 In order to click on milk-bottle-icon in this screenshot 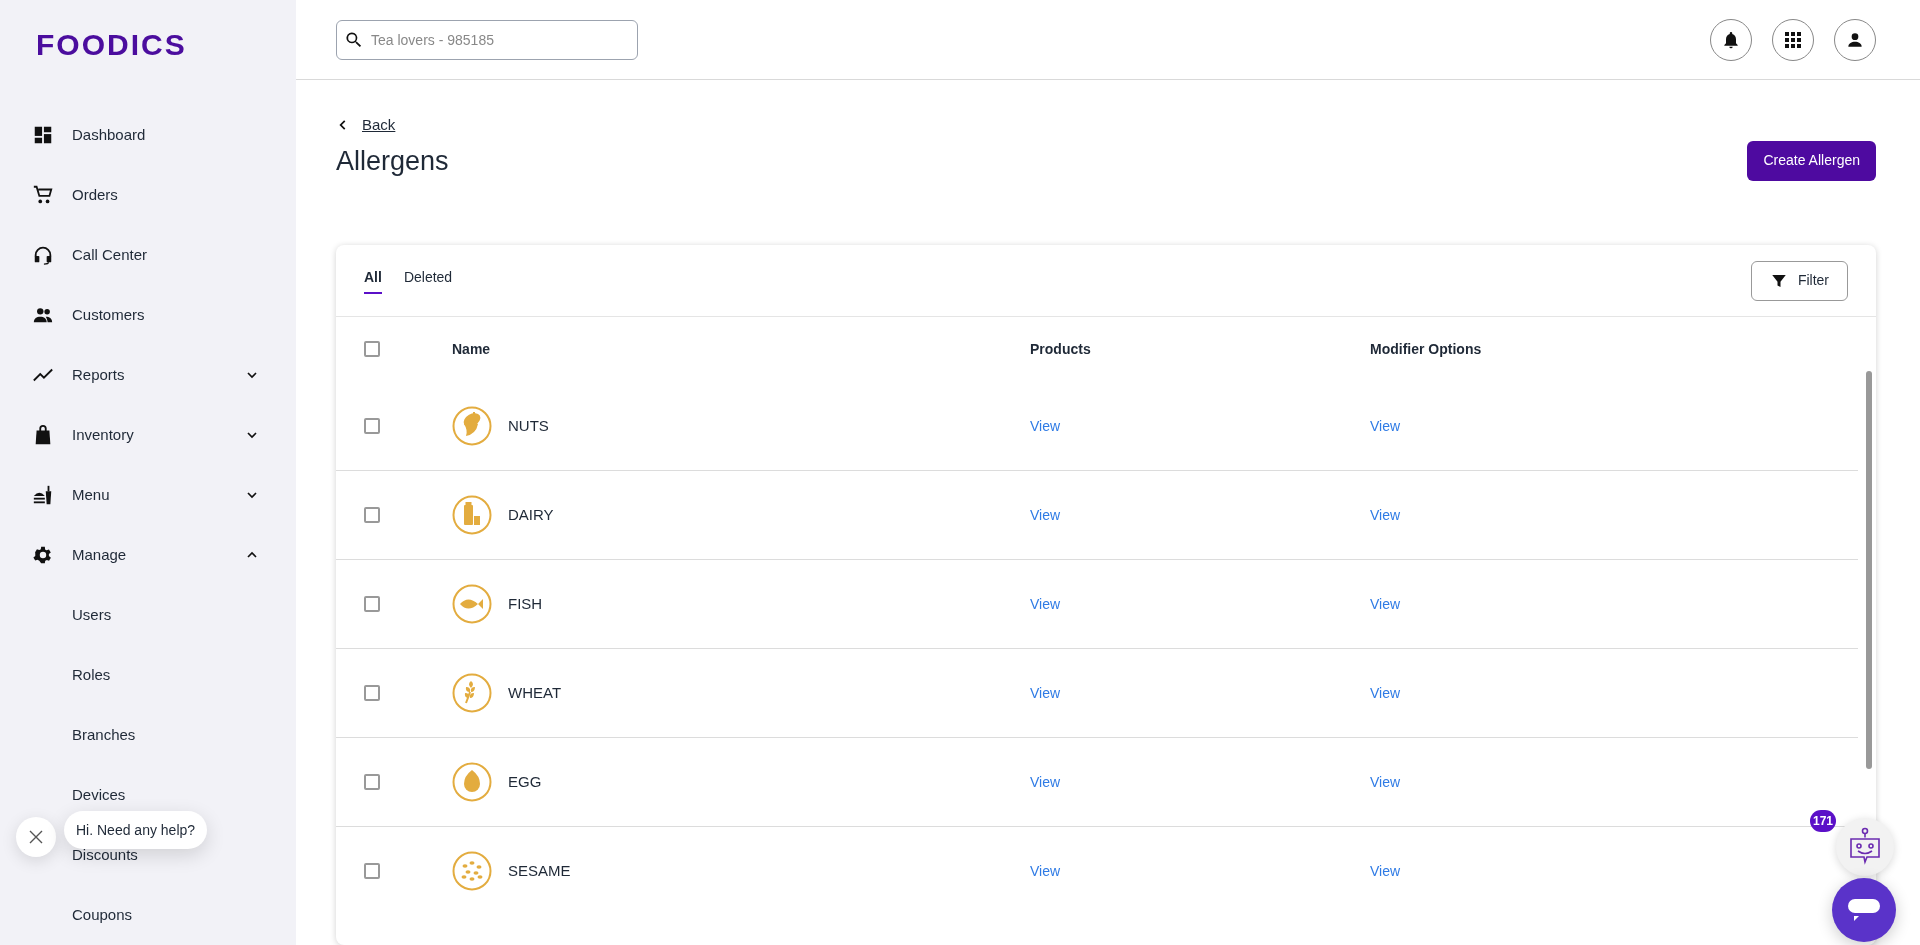, I will do `click(472, 515)`.